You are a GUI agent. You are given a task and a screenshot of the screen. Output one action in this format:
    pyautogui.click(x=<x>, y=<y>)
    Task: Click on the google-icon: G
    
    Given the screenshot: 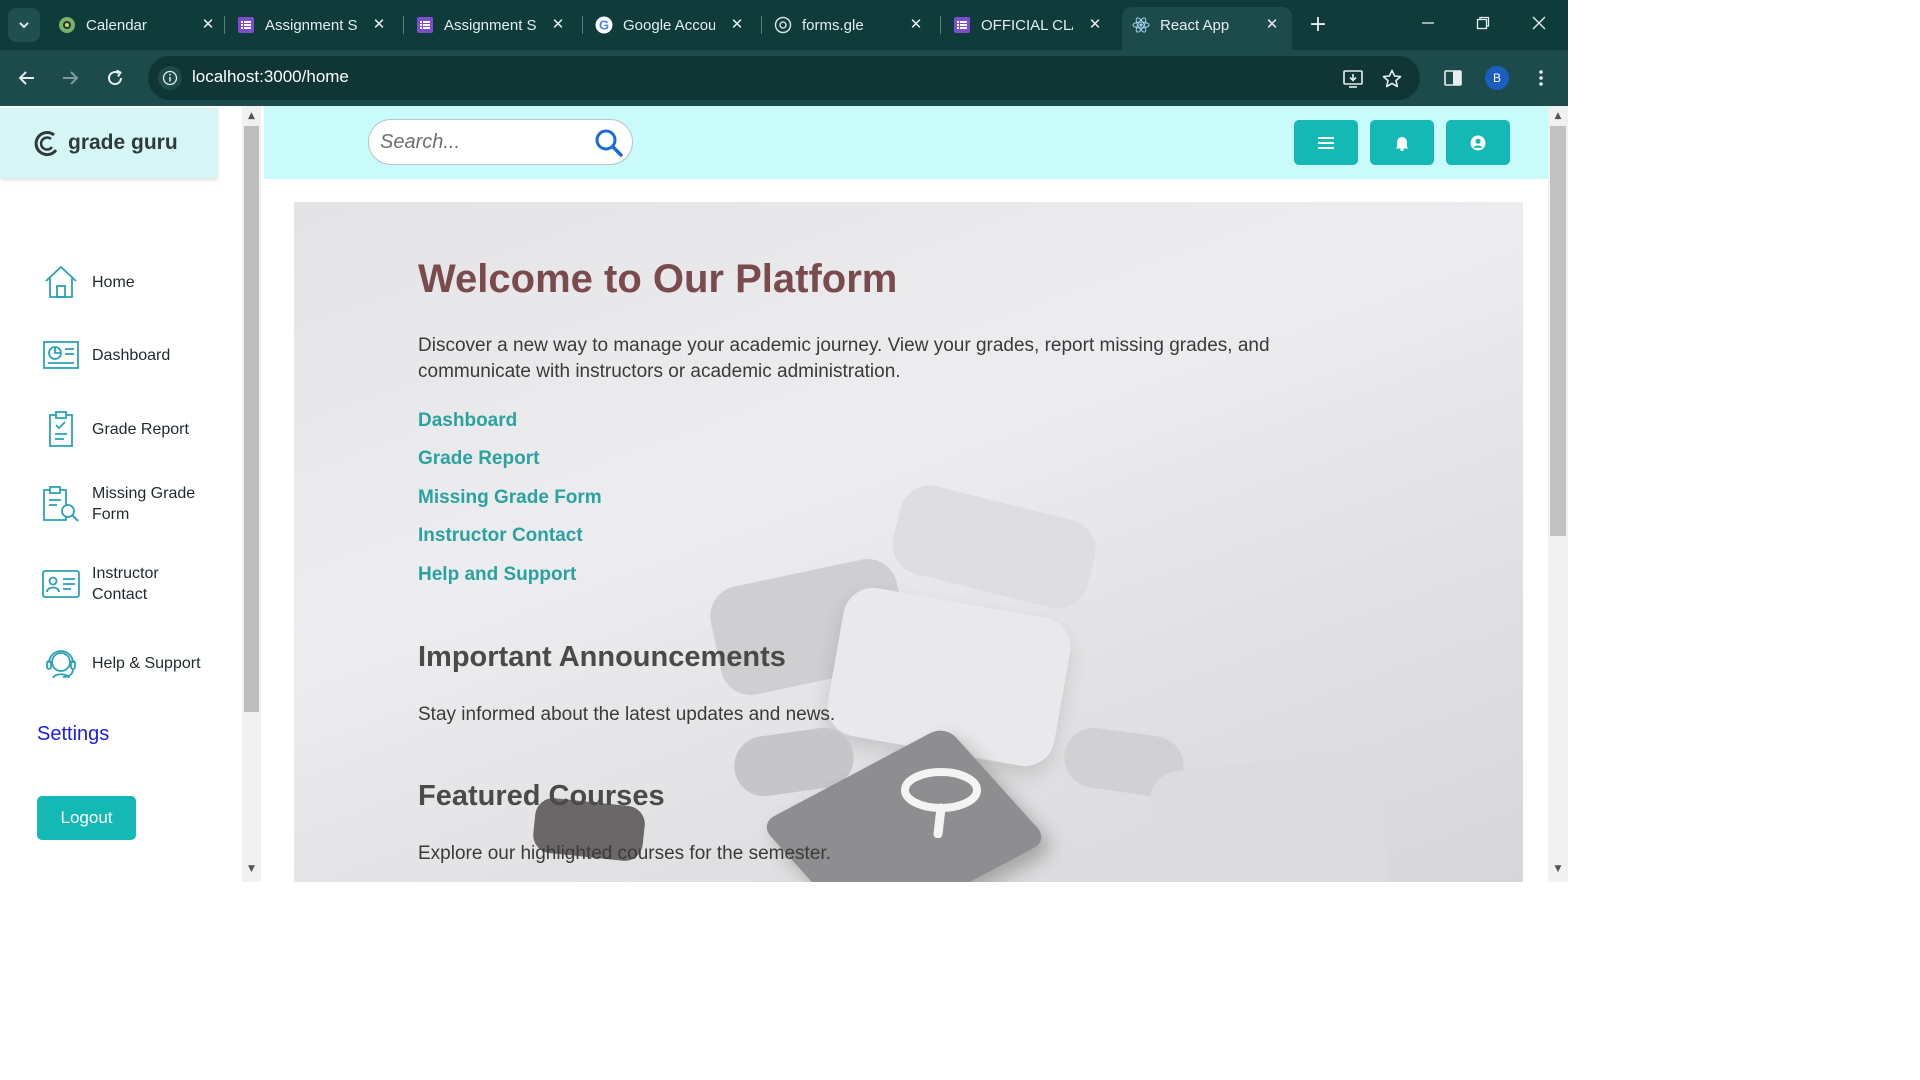 What is the action you would take?
    pyautogui.click(x=604, y=25)
    